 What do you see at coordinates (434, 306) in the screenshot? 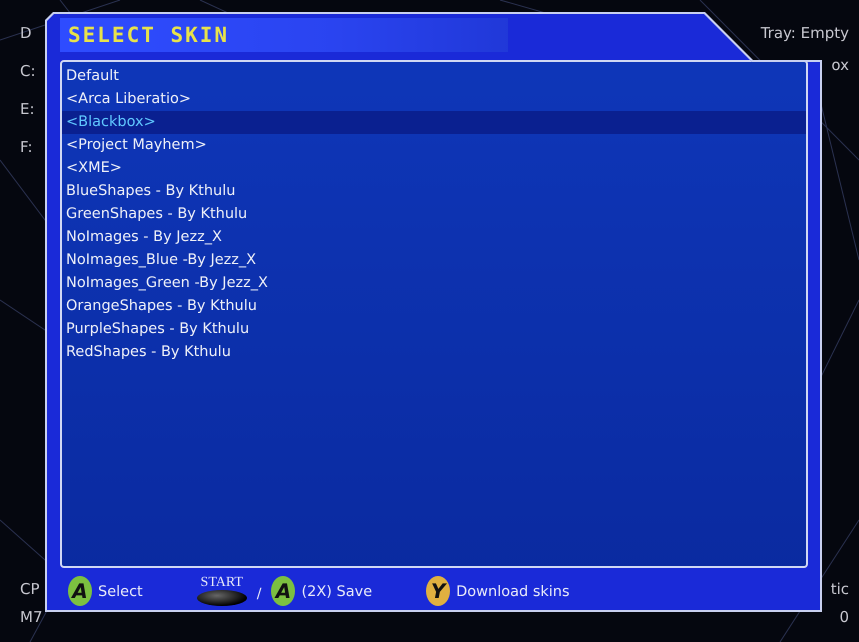
I see `skin-list-item: OrangeShapes - By Kthulu` at bounding box center [434, 306].